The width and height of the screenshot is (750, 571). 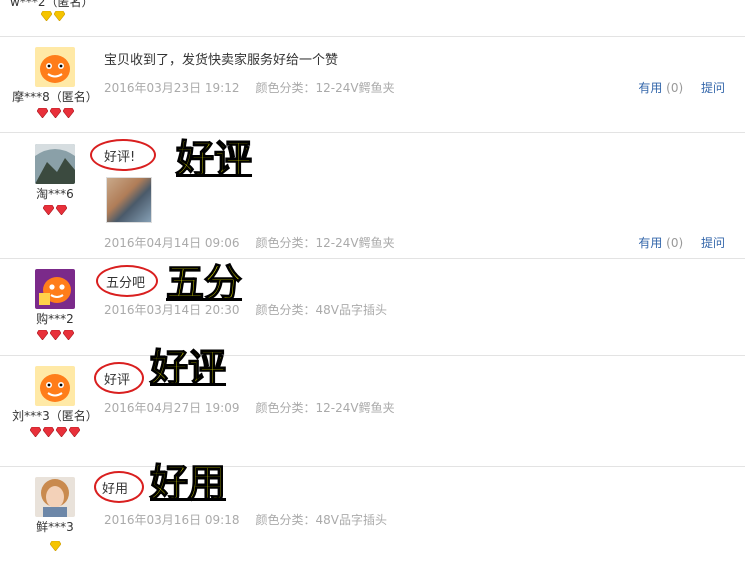 What do you see at coordinates (249, 242) in the screenshot?
I see `review-meta: 2016年04月14日 09:06 颜色分类：12-24V鳄鱼夹` at bounding box center [249, 242].